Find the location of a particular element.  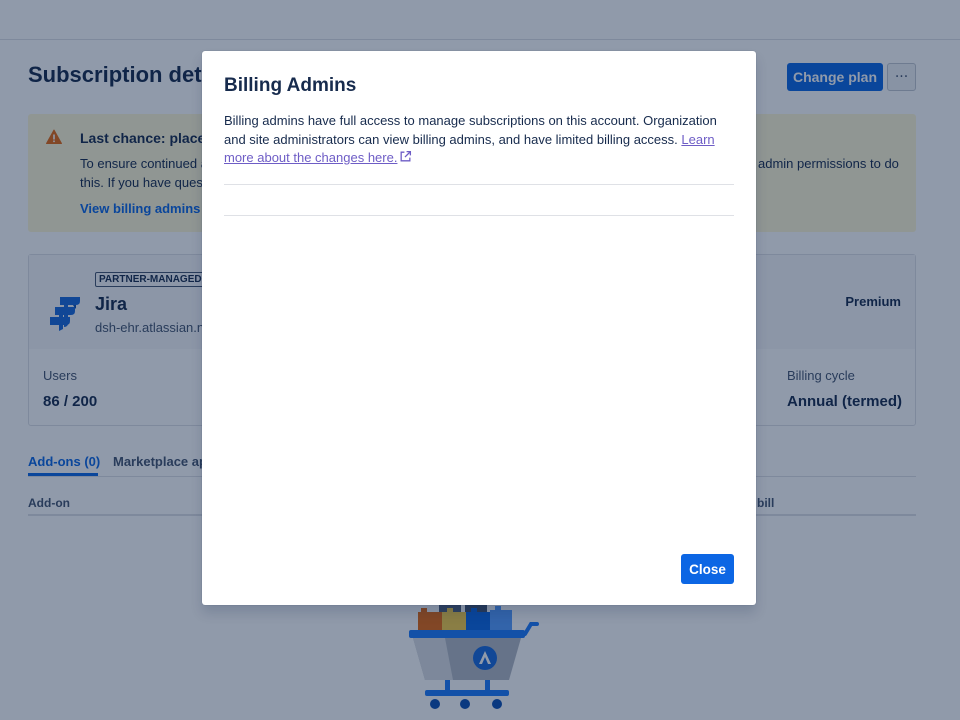

external-link-icon is located at coordinates (405, 156).